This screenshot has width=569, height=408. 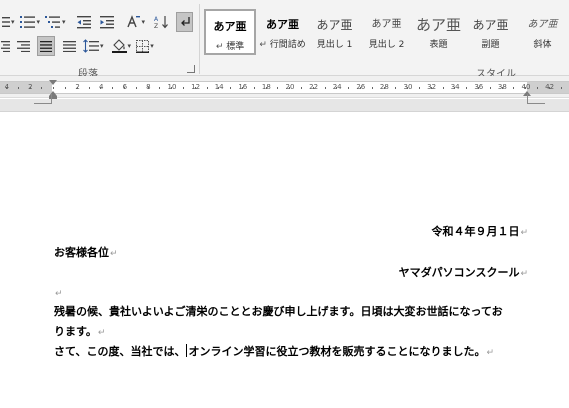 What do you see at coordinates (53, 22) in the screenshot?
I see `multilevel-list-icon` at bounding box center [53, 22].